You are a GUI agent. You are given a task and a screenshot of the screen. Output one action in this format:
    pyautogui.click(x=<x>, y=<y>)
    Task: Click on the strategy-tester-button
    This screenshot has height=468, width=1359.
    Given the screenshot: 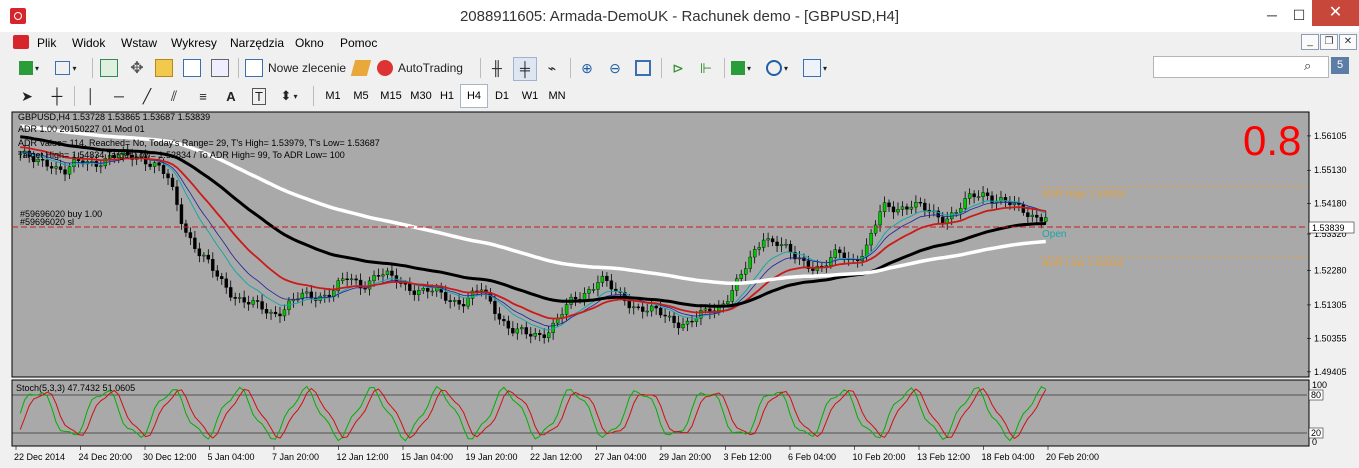 What is the action you would take?
    pyautogui.click(x=220, y=68)
    